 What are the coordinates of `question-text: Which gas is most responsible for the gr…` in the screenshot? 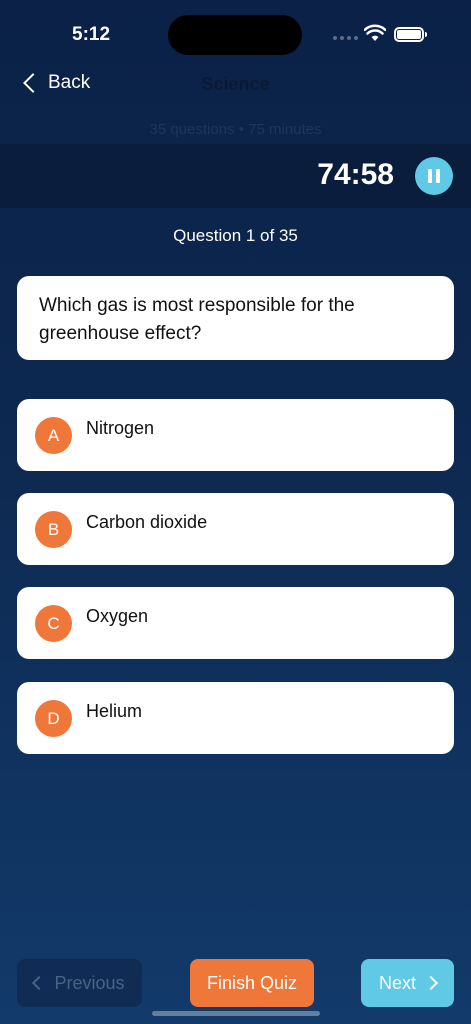 It's located at (197, 319).